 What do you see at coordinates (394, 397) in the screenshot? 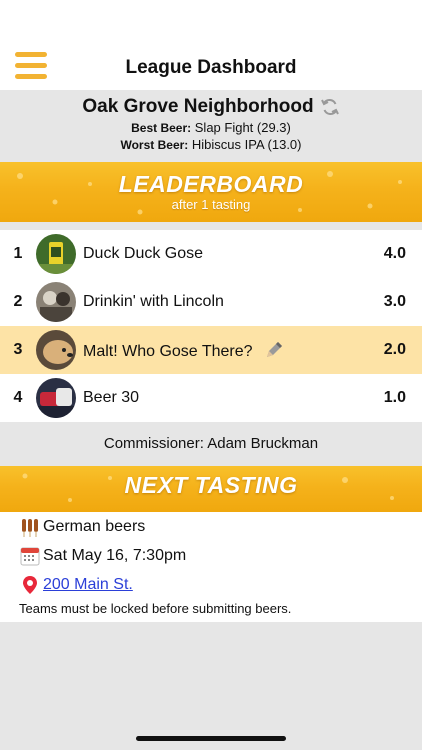
I see `team-score: 1.0` at bounding box center [394, 397].